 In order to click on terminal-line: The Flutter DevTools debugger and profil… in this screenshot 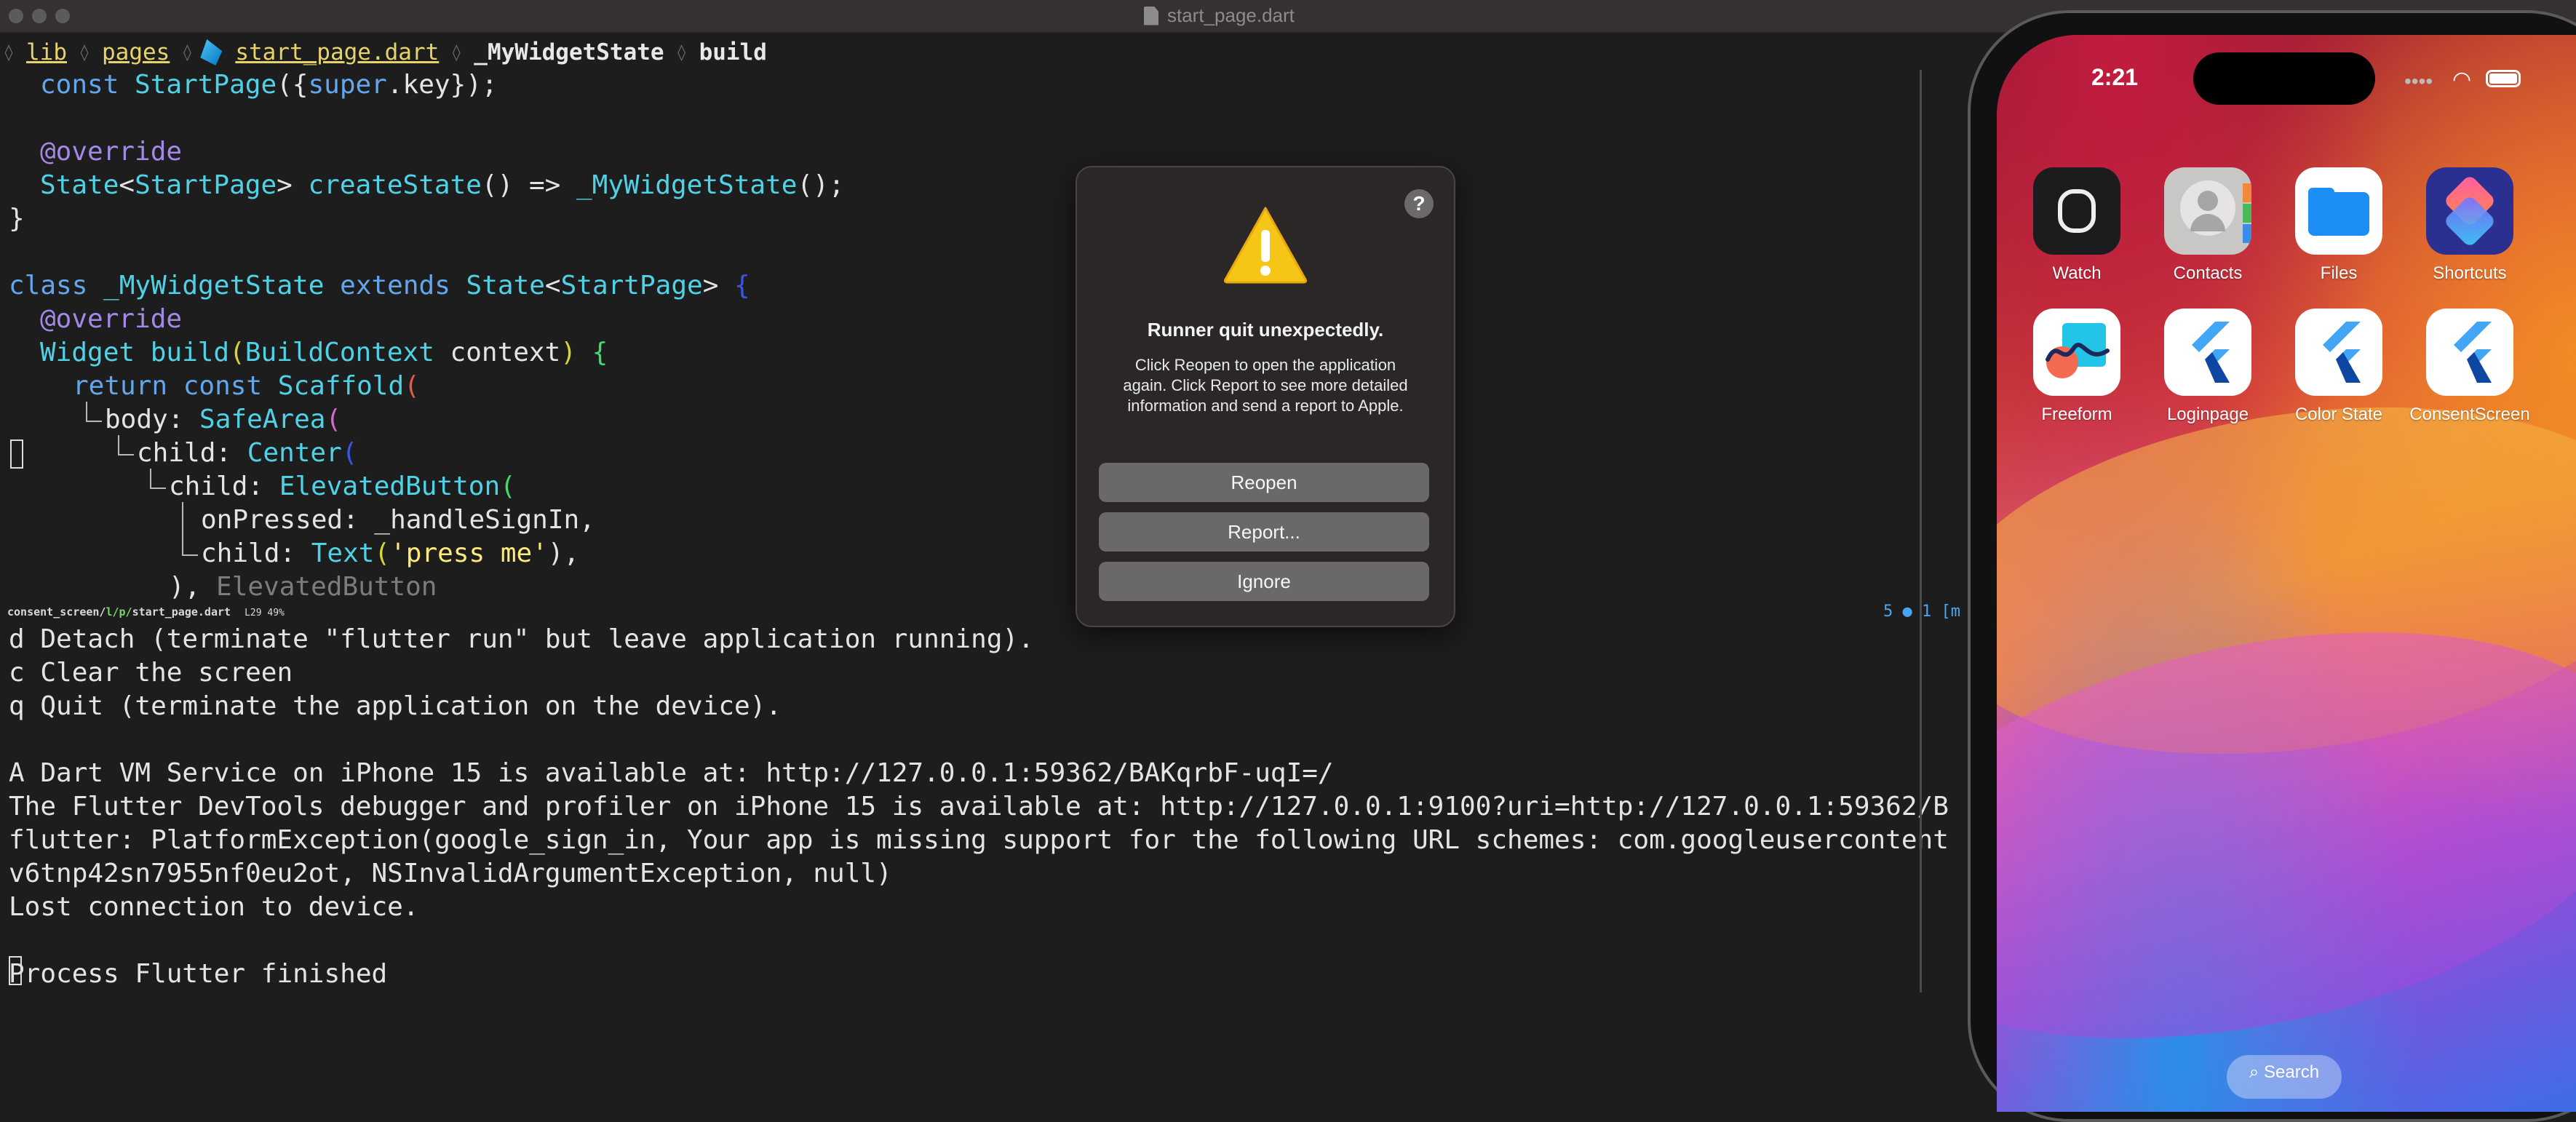, I will do `click(979, 806)`.